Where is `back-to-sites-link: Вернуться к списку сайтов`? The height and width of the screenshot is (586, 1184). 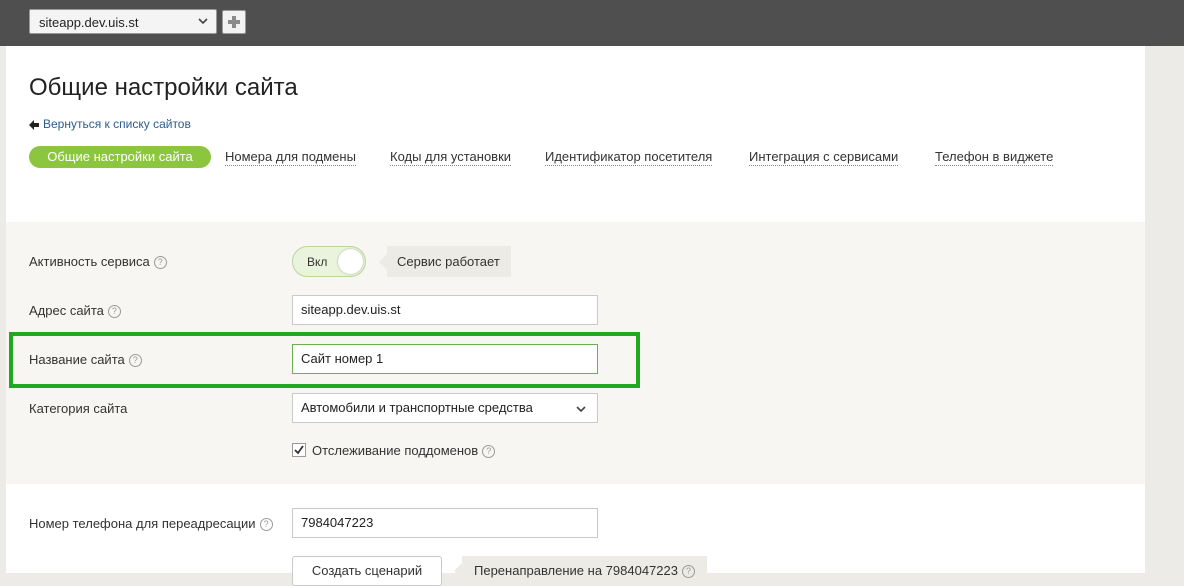 back-to-sites-link: Вернуться к списку сайтов is located at coordinates (110, 124).